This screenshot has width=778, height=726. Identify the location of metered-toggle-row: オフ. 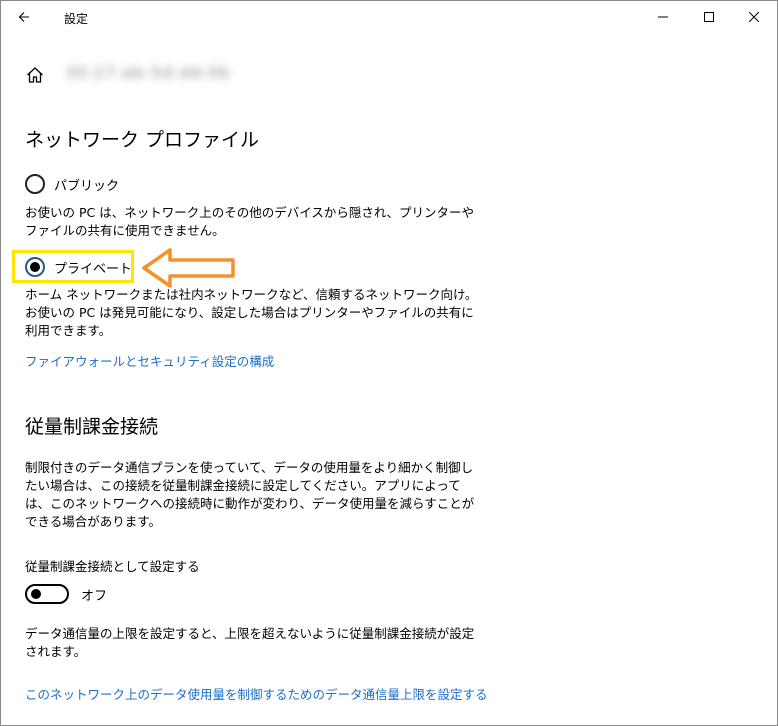
(66, 594).